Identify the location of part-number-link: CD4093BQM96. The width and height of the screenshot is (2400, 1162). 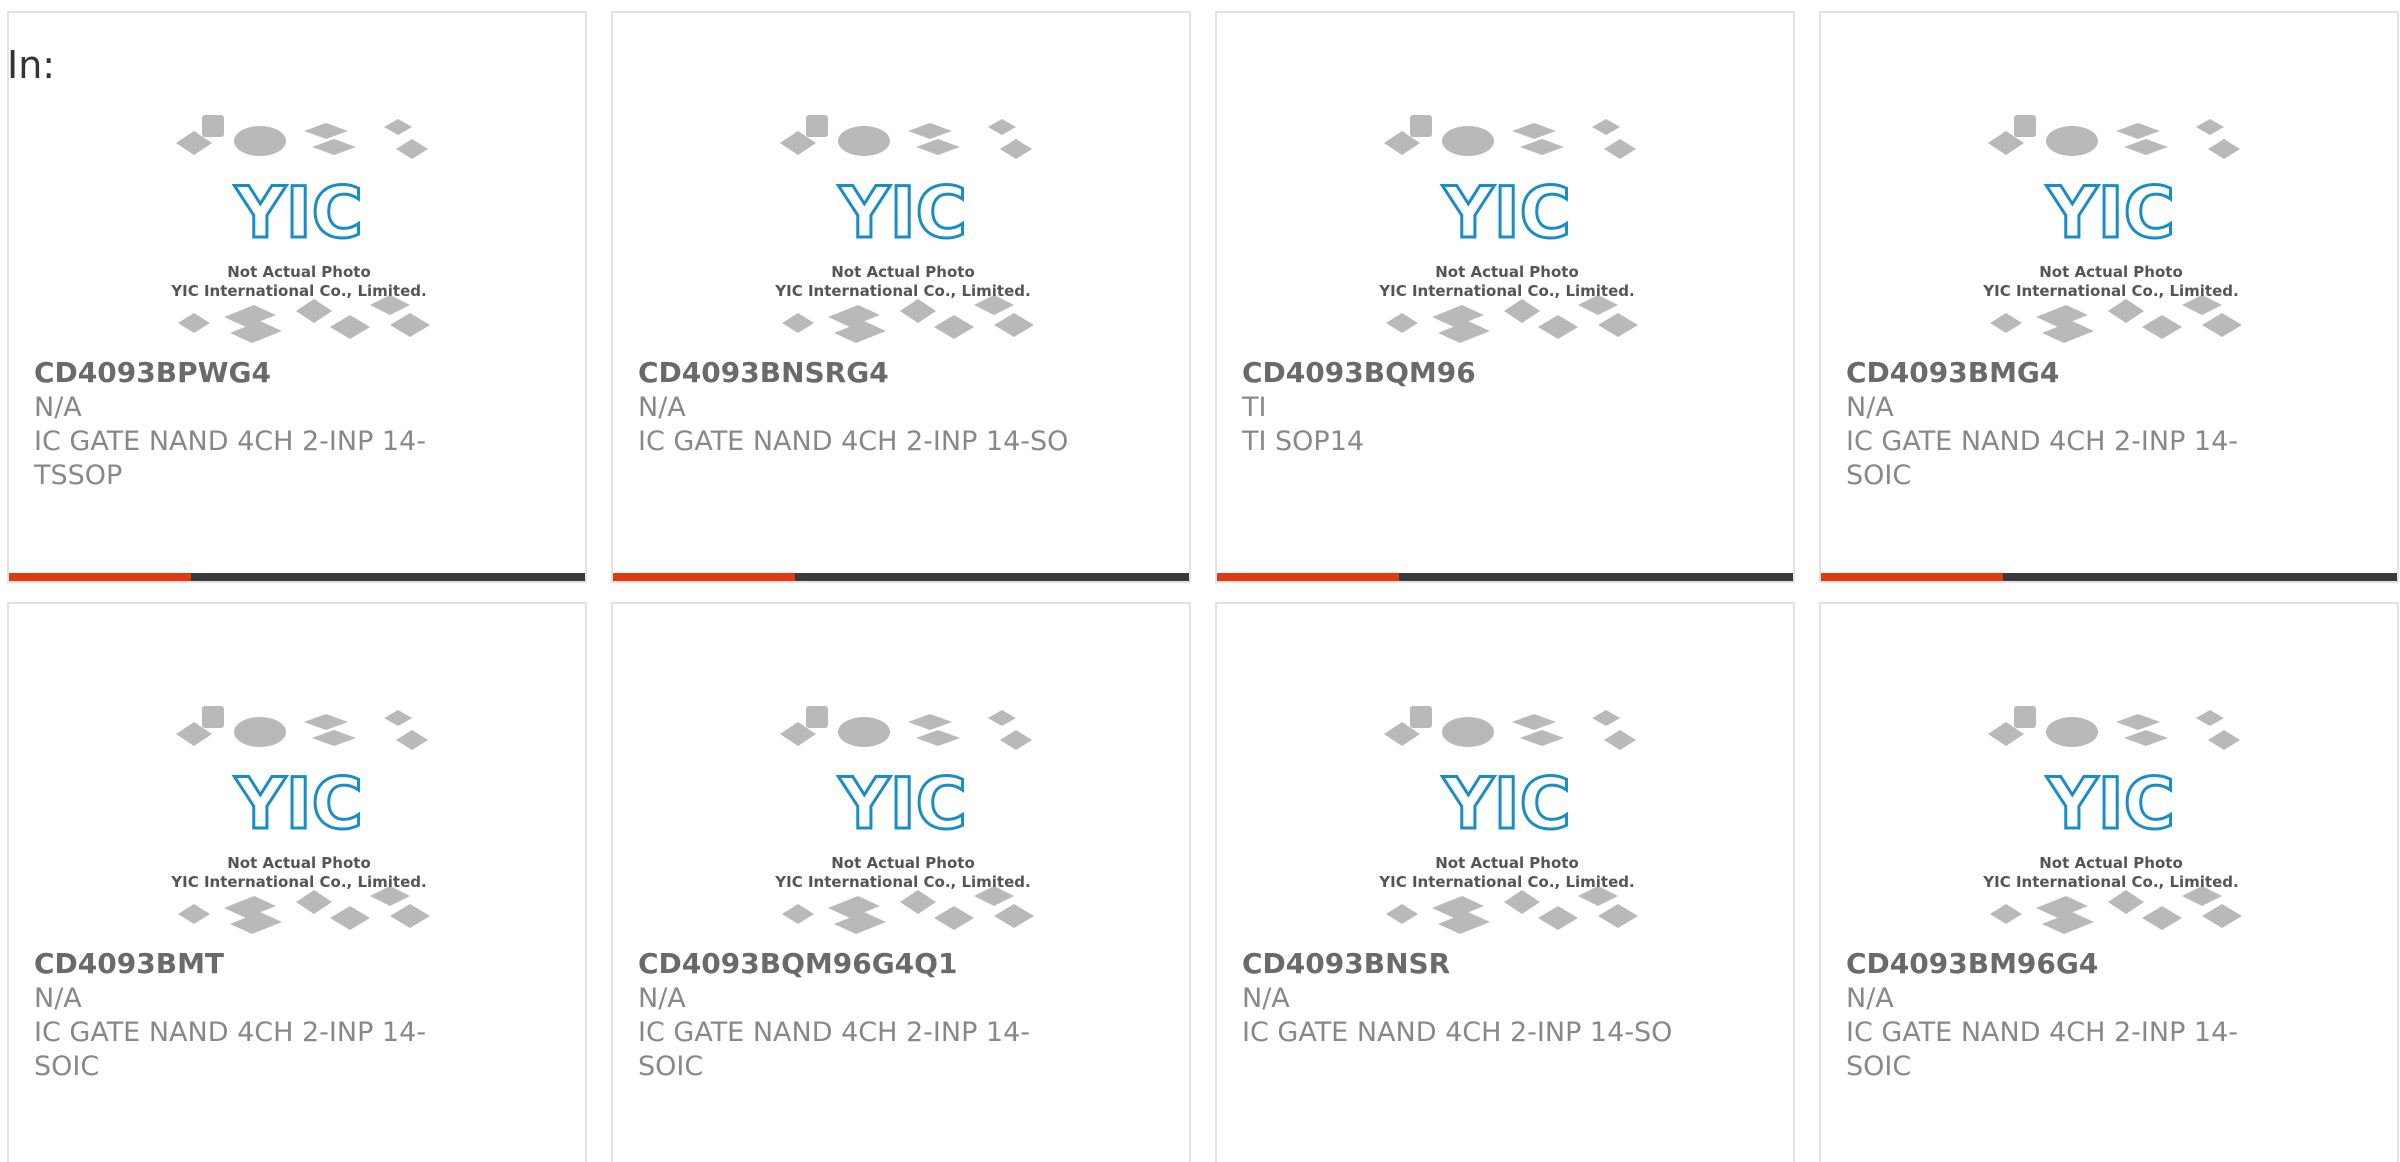
(1359, 372).